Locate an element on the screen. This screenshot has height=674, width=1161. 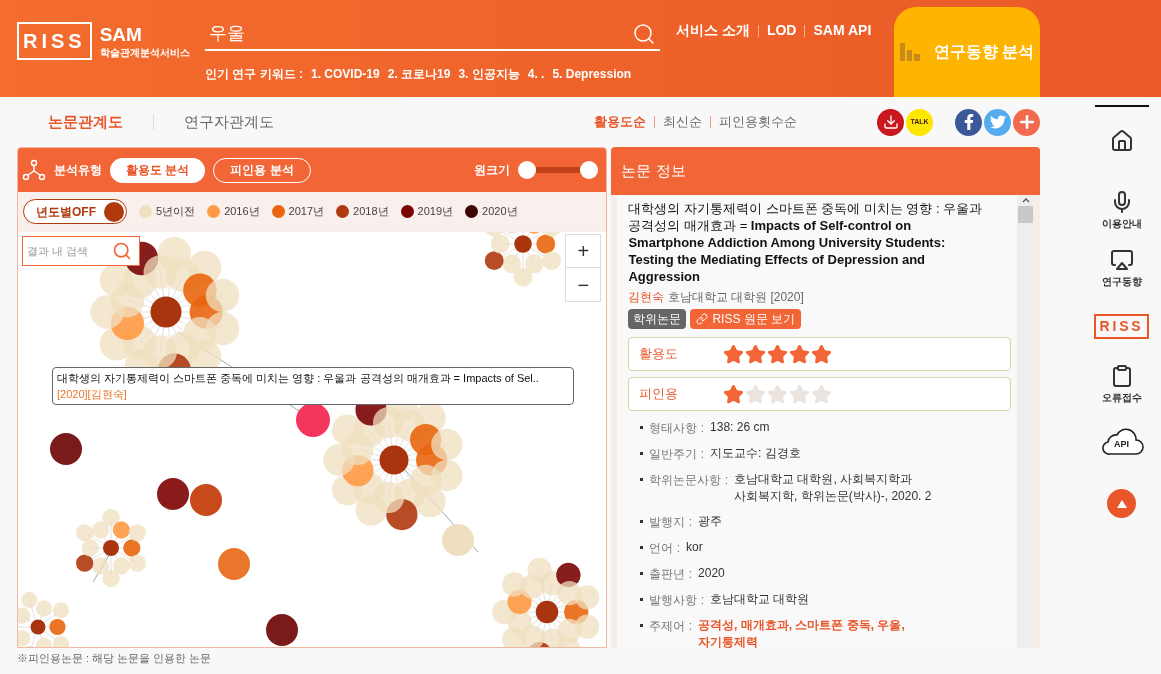
result-search-field: 결과 내 검색 is located at coordinates (81, 251).